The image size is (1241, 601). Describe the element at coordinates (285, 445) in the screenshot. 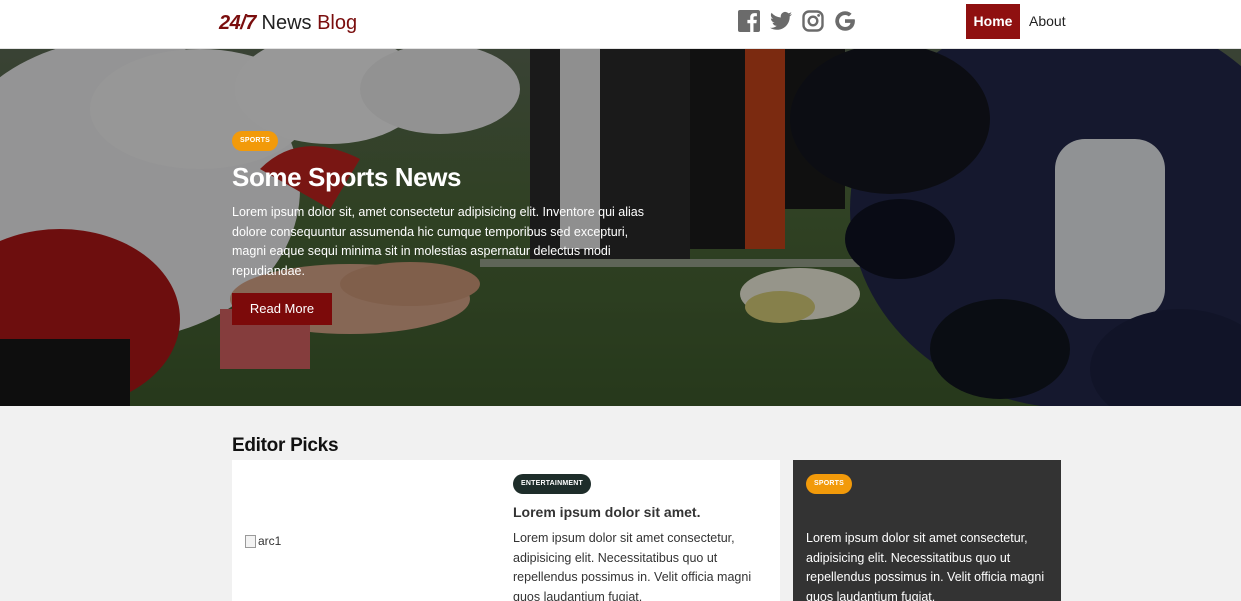

I see `editor-picks-heading: Editor Picks` at that location.